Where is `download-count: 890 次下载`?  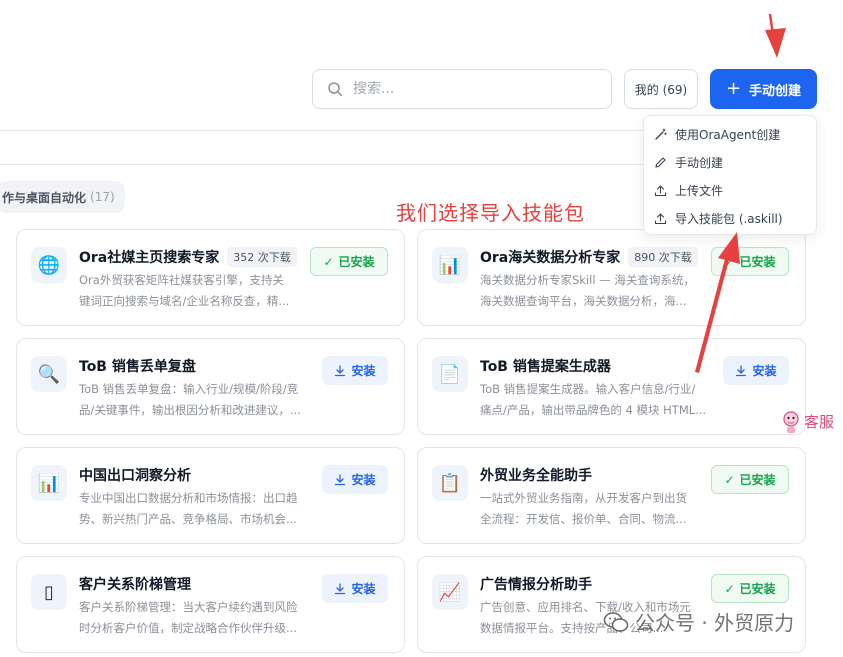
download-count: 890 次下载 is located at coordinates (663, 257).